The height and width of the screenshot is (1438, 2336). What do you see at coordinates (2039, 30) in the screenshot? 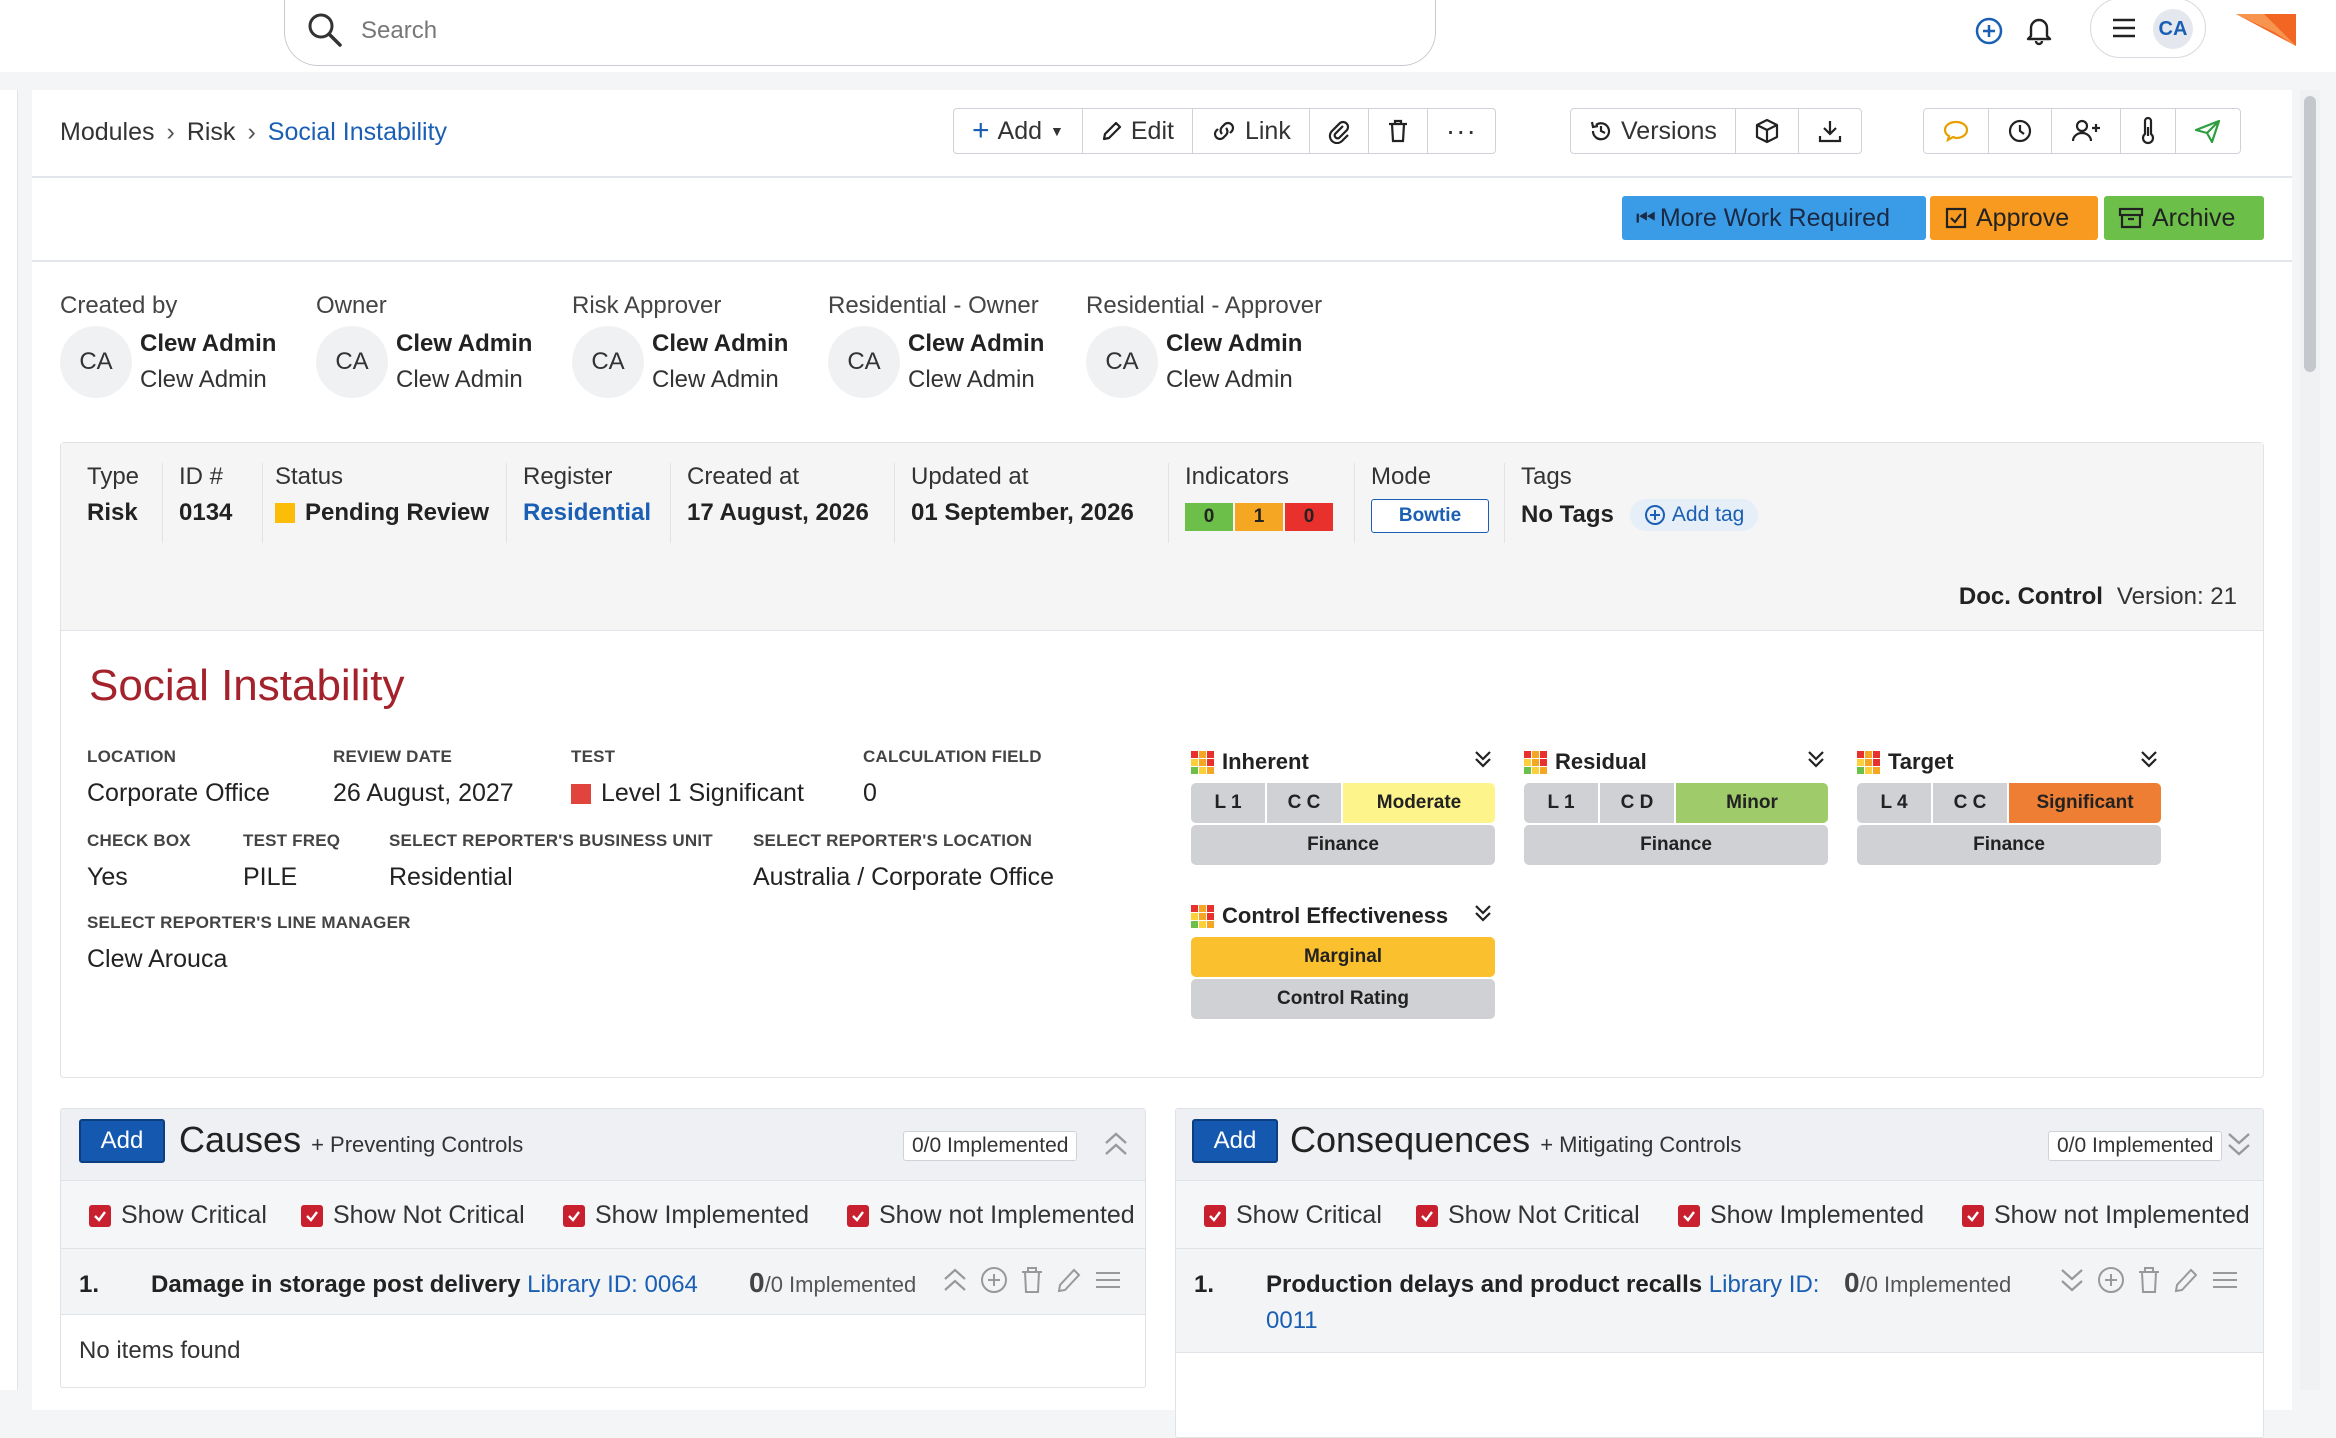
I see `bell-icon` at bounding box center [2039, 30].